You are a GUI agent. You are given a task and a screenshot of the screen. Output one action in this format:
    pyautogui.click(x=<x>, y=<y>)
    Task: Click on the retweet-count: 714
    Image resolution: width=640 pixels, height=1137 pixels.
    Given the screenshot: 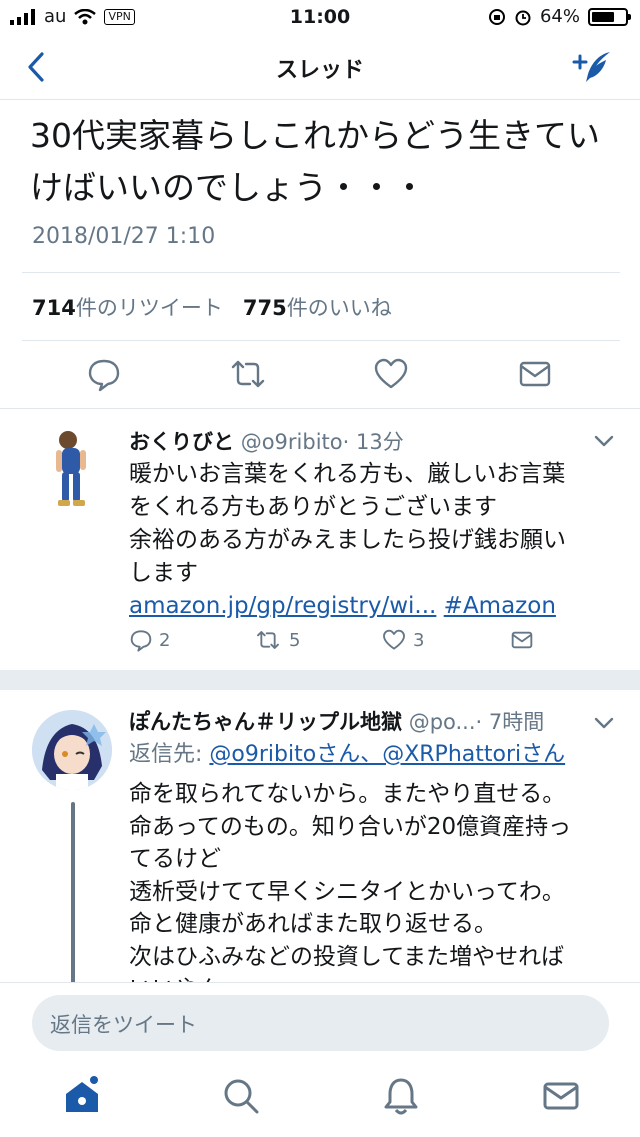 What is the action you would take?
    pyautogui.click(x=54, y=308)
    